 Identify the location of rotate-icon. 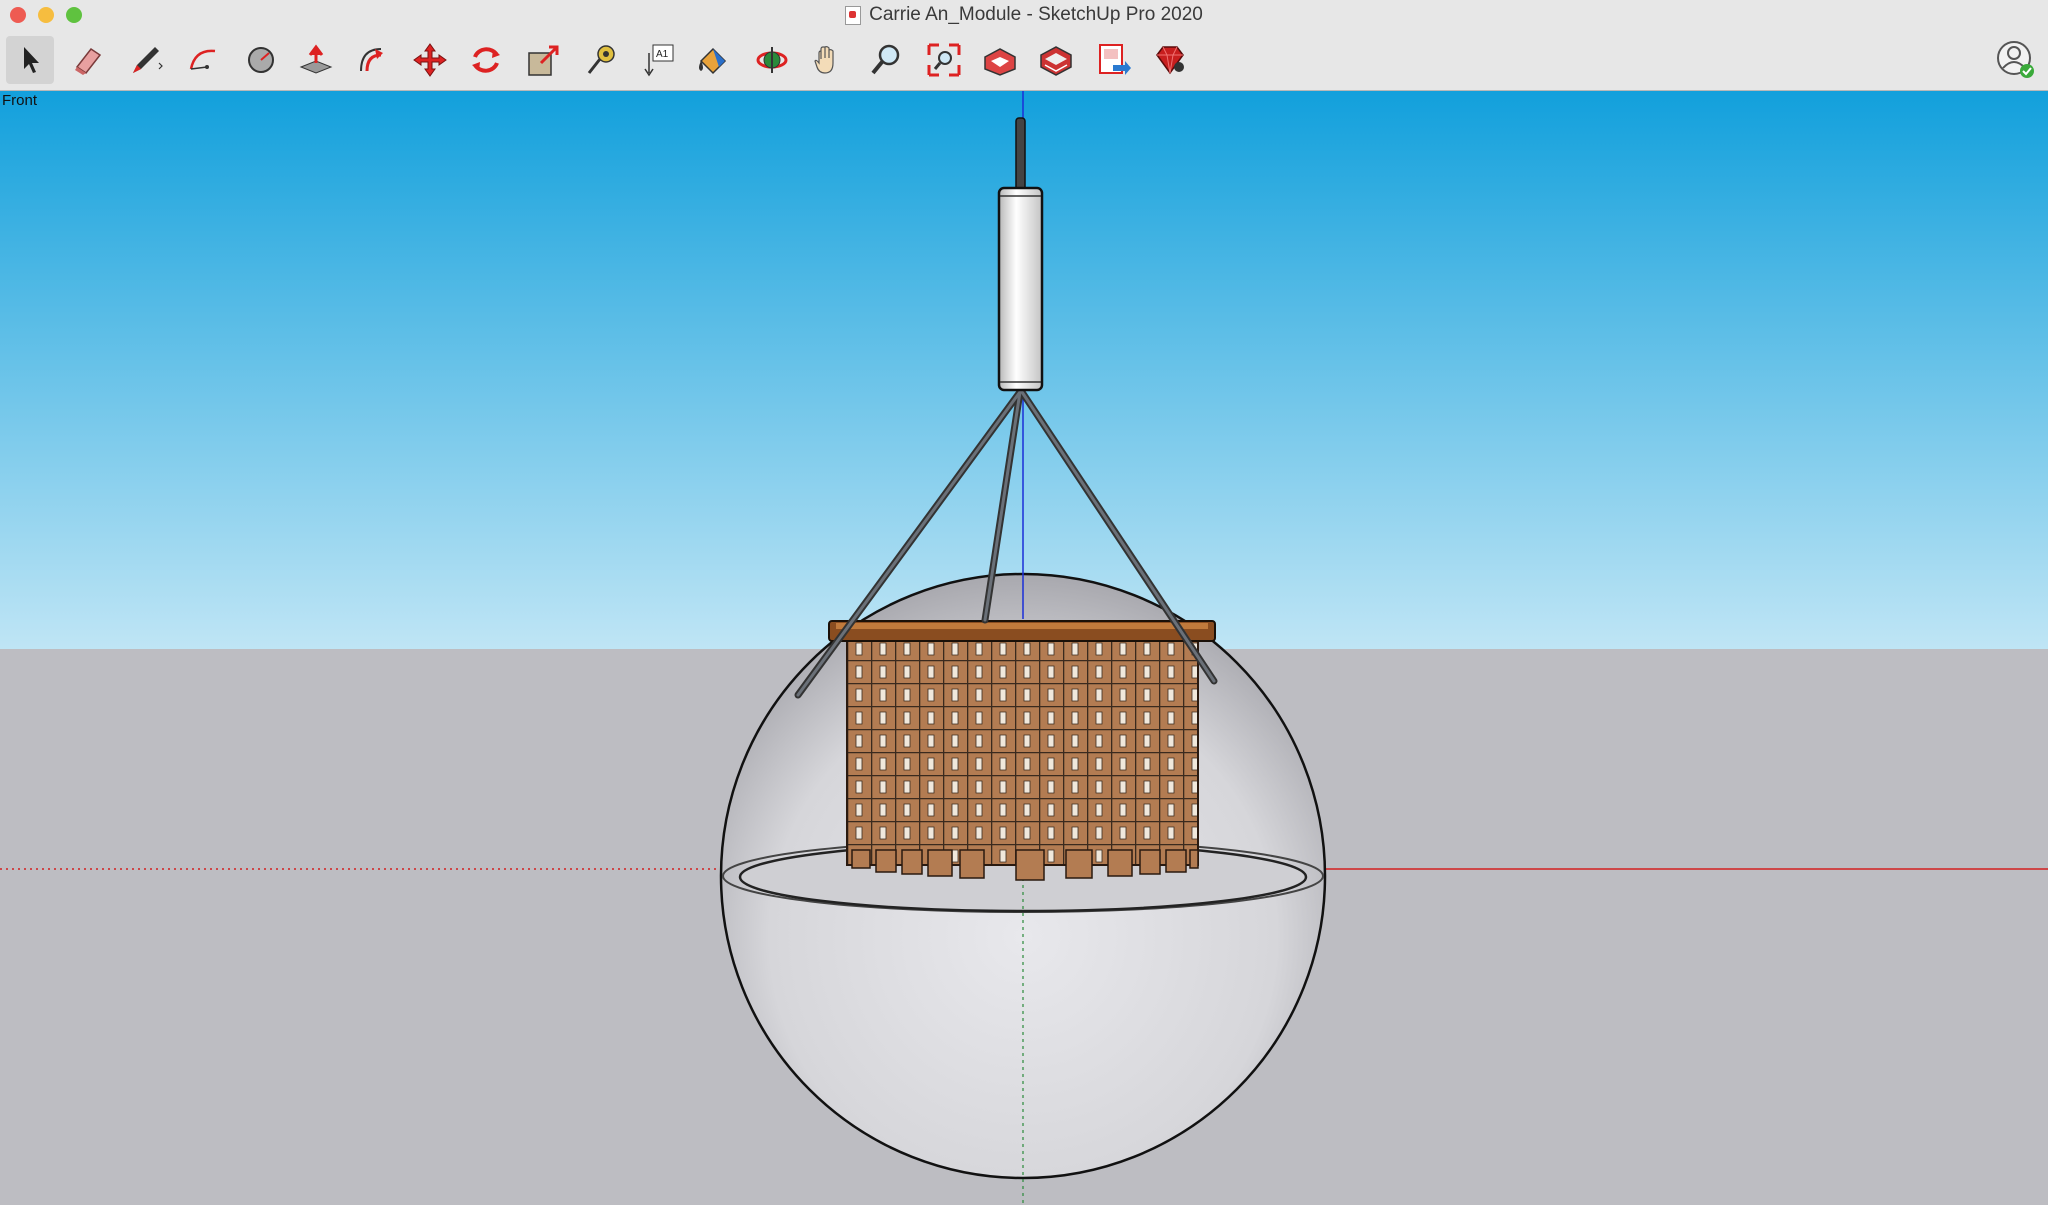
(486, 60).